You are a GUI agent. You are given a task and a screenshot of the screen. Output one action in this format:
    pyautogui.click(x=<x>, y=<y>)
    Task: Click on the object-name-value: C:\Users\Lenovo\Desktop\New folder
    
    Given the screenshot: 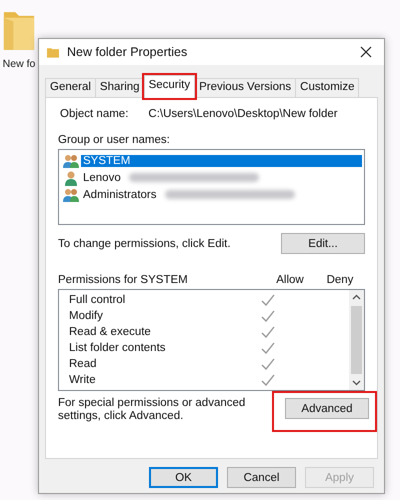 What is the action you would take?
    pyautogui.click(x=243, y=114)
    